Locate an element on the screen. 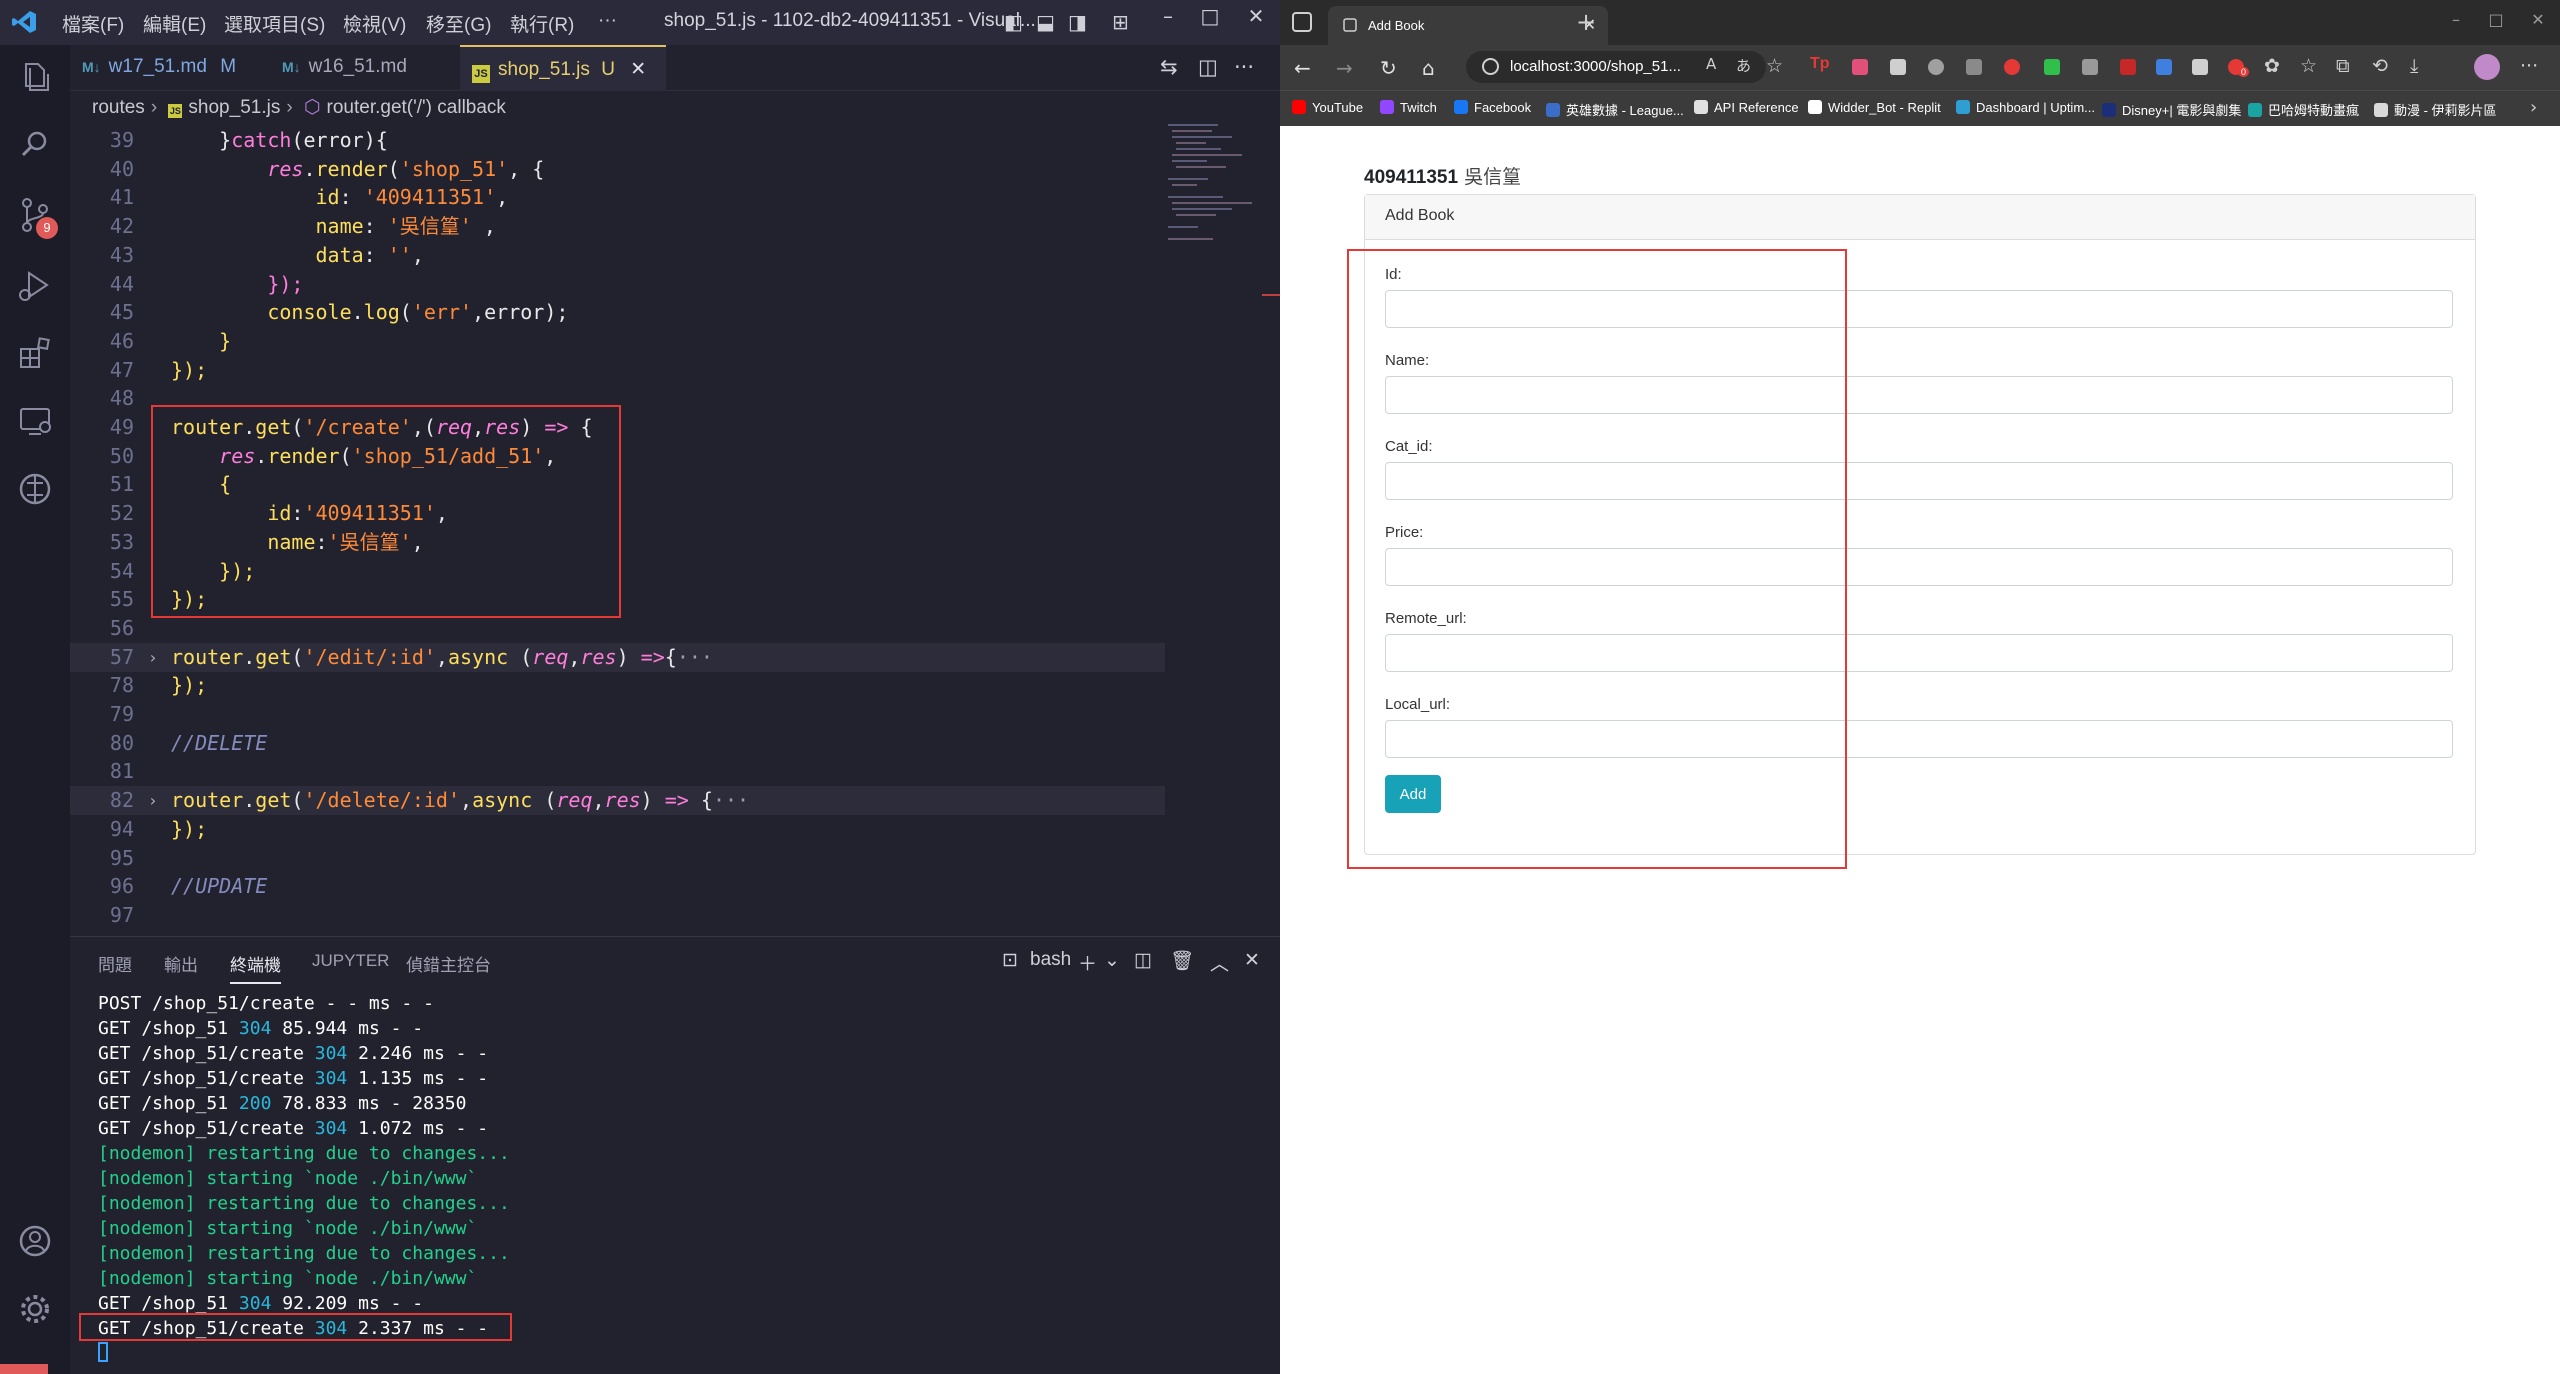 The height and width of the screenshot is (1374, 2560). customize-layout-icon: ⊞ is located at coordinates (1120, 22).